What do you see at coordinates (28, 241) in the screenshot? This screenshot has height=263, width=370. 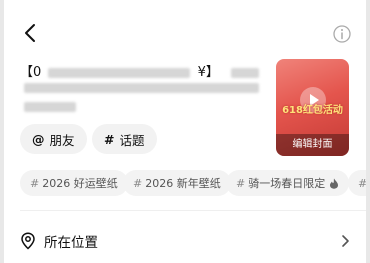 I see `location-pin-icon` at bounding box center [28, 241].